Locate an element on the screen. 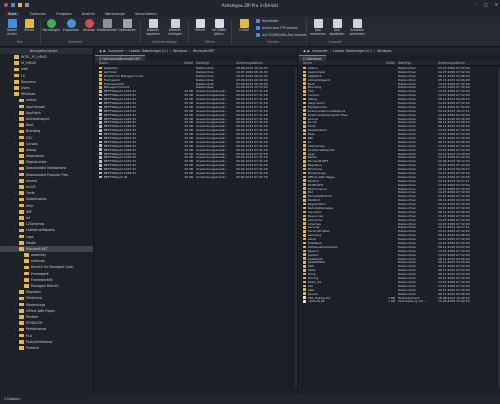 The image size is (500, 404). tree-item-label: LiveKernelReports is located at coordinates (40, 230).